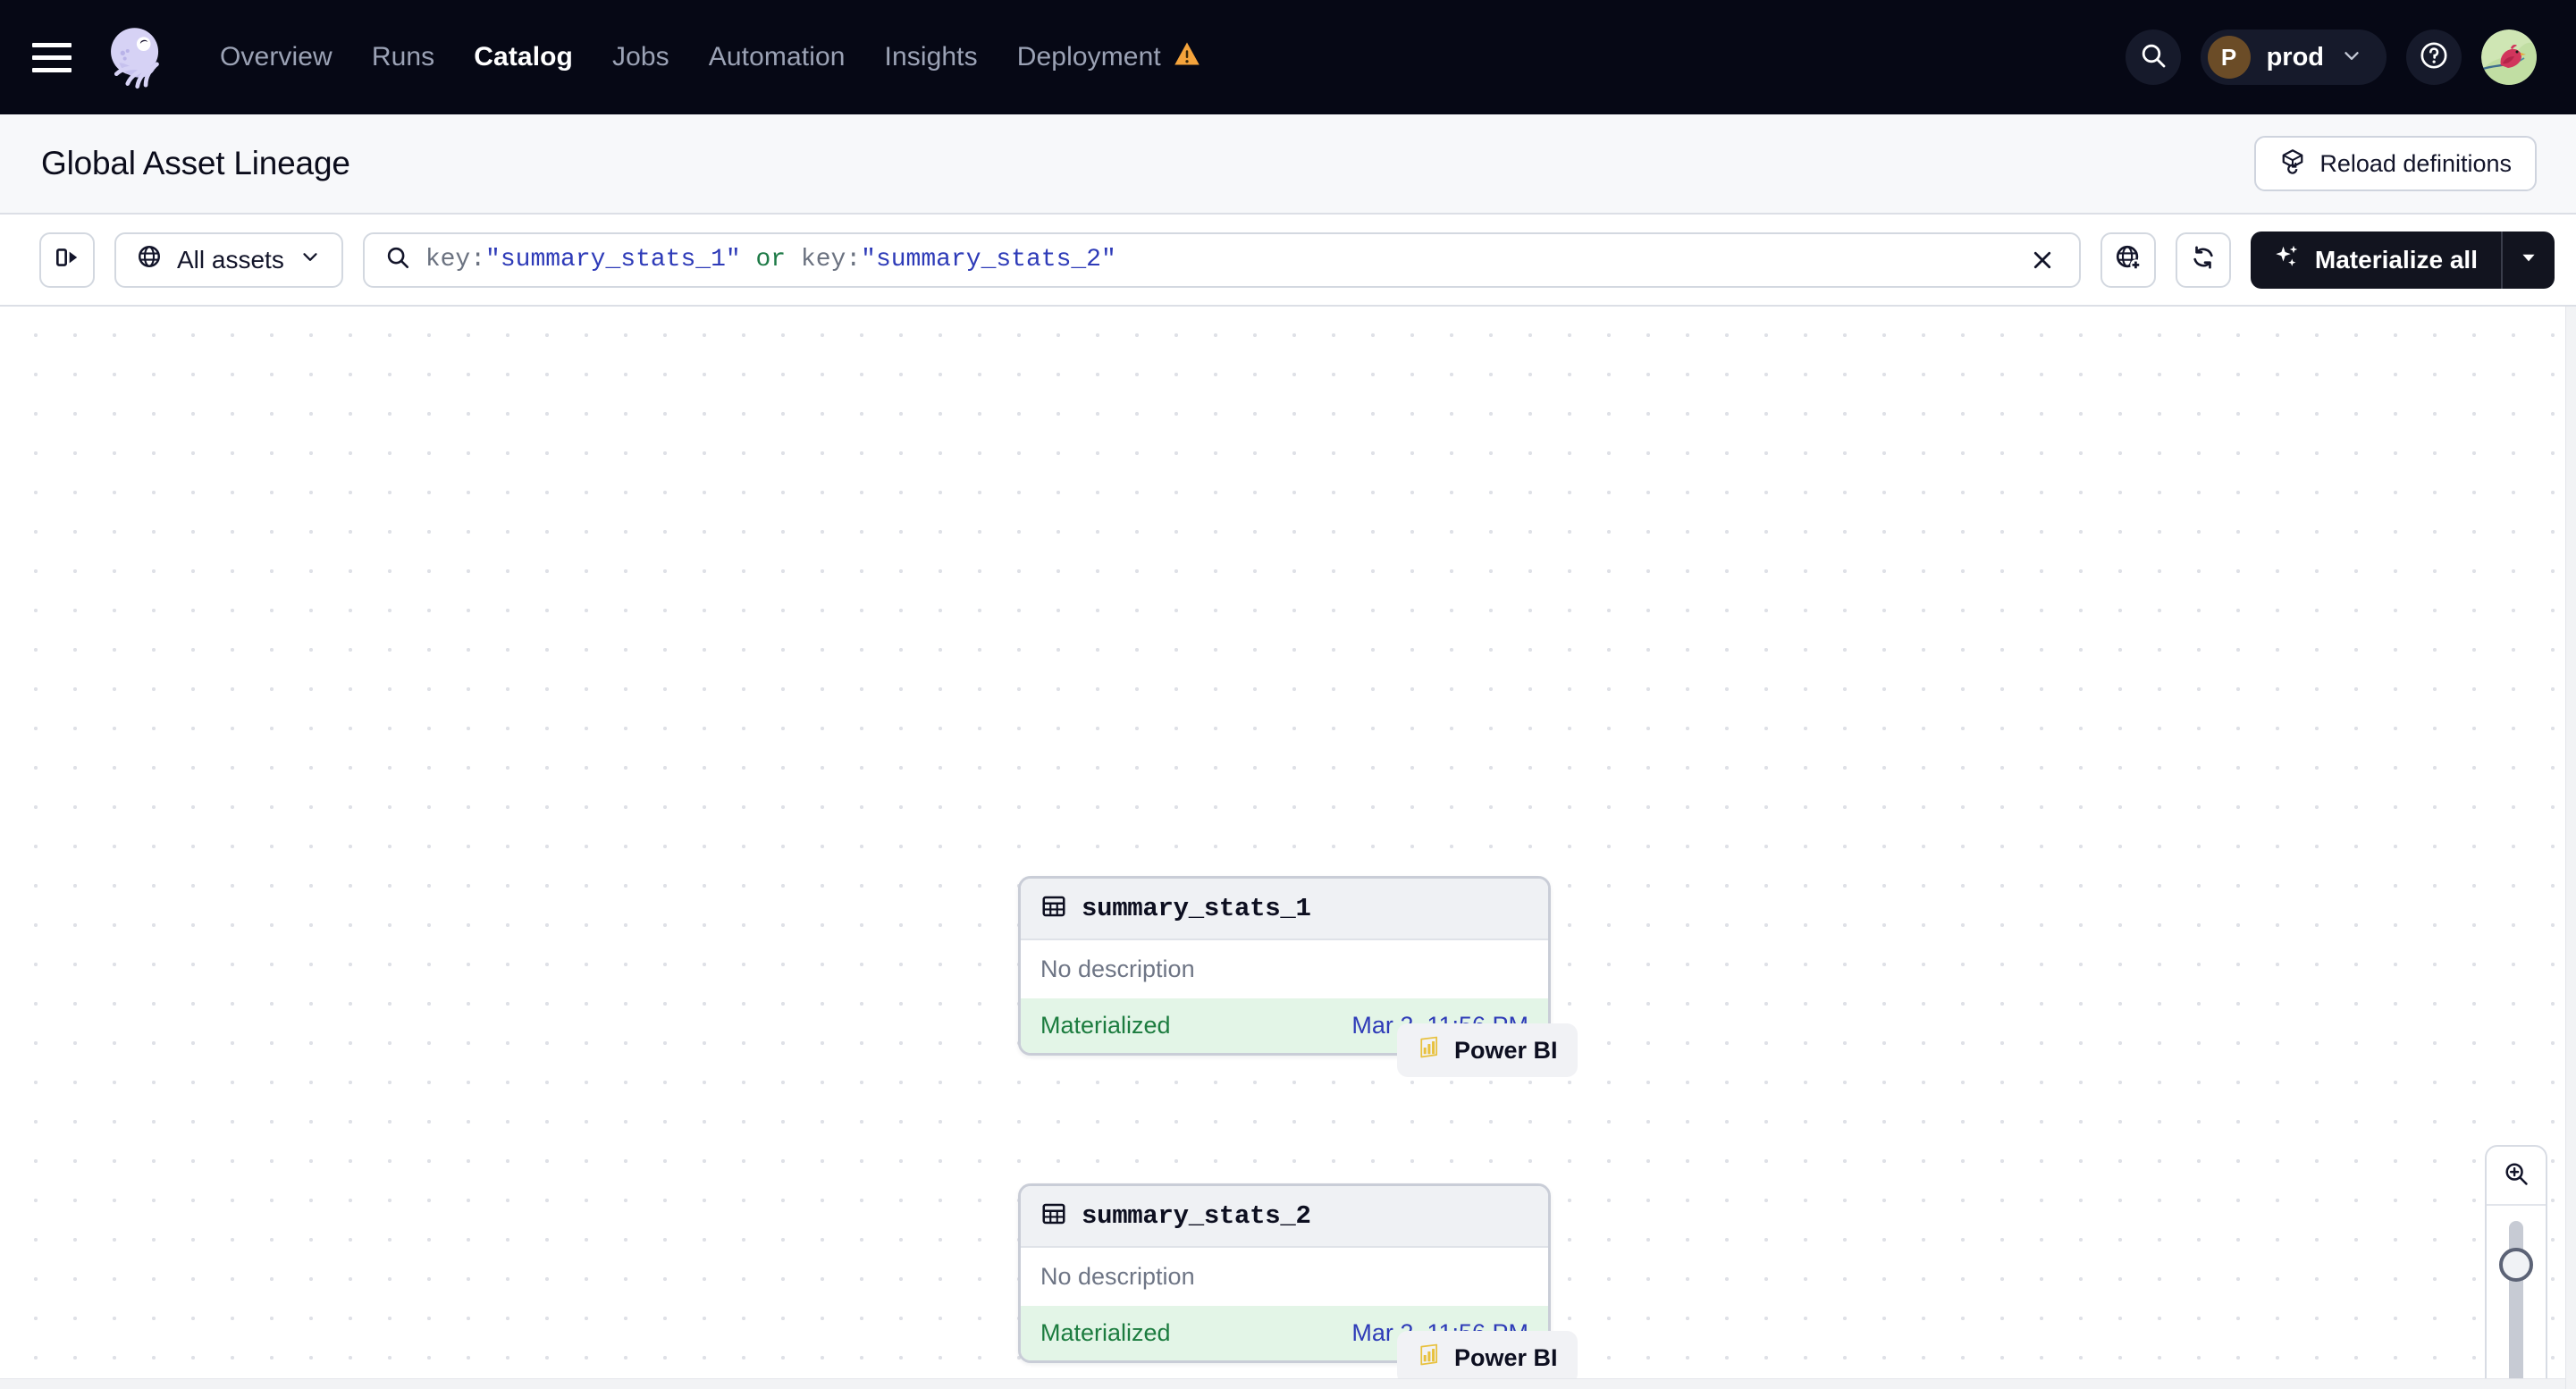 The image size is (2576, 1389). I want to click on materialize-all-button: Materialize all, so click(2402, 260).